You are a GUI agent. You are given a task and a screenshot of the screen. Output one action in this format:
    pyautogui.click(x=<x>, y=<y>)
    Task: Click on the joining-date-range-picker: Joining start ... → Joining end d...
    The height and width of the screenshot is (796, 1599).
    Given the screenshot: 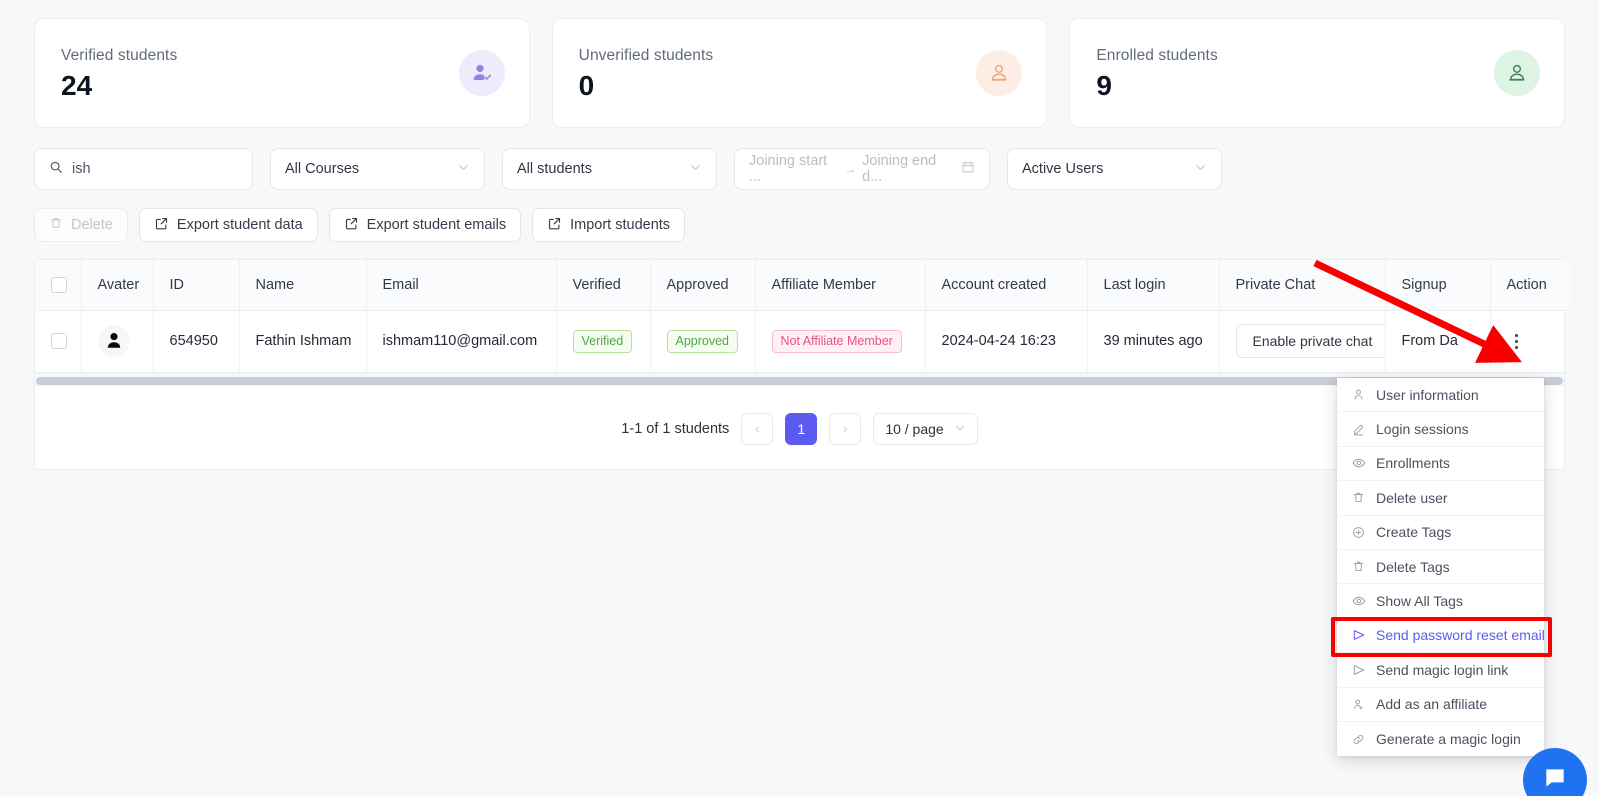 What is the action you would take?
    pyautogui.click(x=862, y=169)
    